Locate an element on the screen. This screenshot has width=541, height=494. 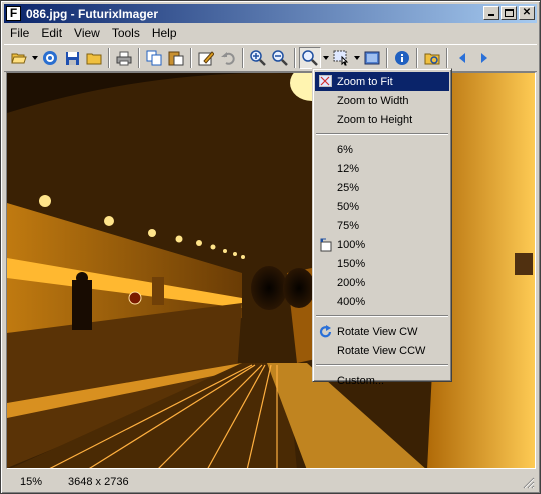
zoom-level-item: 25% is located at coordinates (382, 187).